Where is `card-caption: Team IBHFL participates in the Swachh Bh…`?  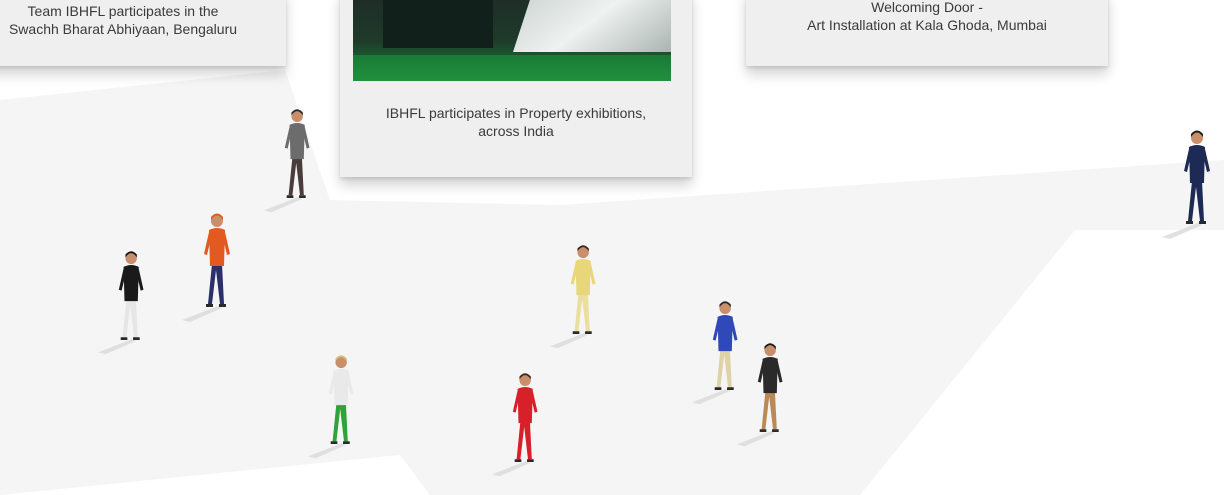
card-caption: Team IBHFL participates in the Swachh Bh… is located at coordinates (143, 20).